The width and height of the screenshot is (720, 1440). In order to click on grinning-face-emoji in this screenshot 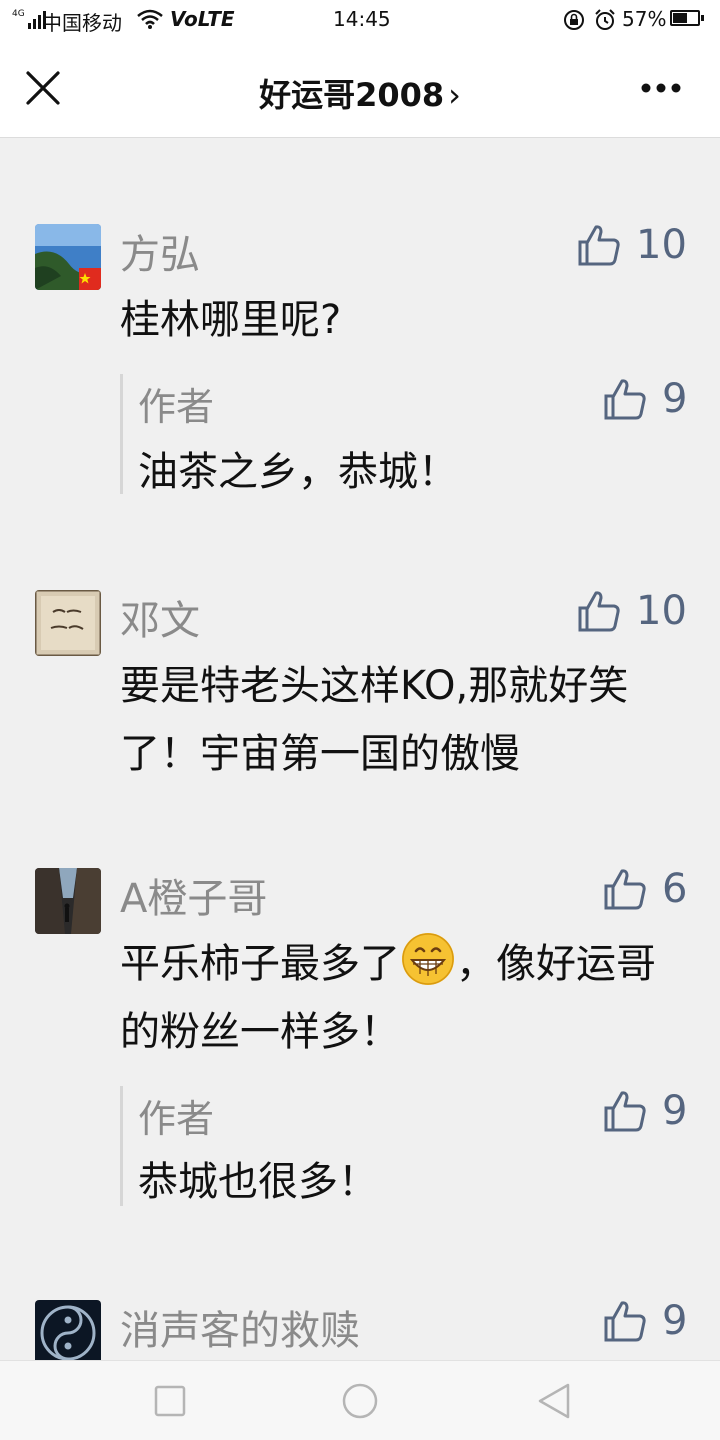, I will do `click(428, 959)`.